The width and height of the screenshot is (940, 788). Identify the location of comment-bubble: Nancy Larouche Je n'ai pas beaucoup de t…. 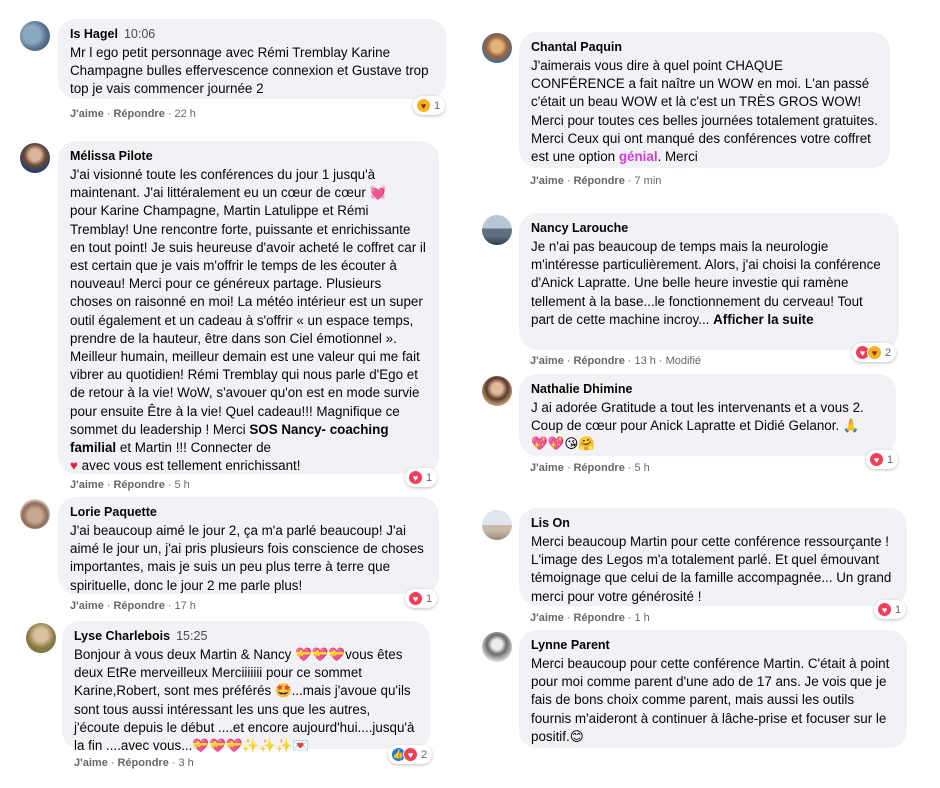
(709, 281).